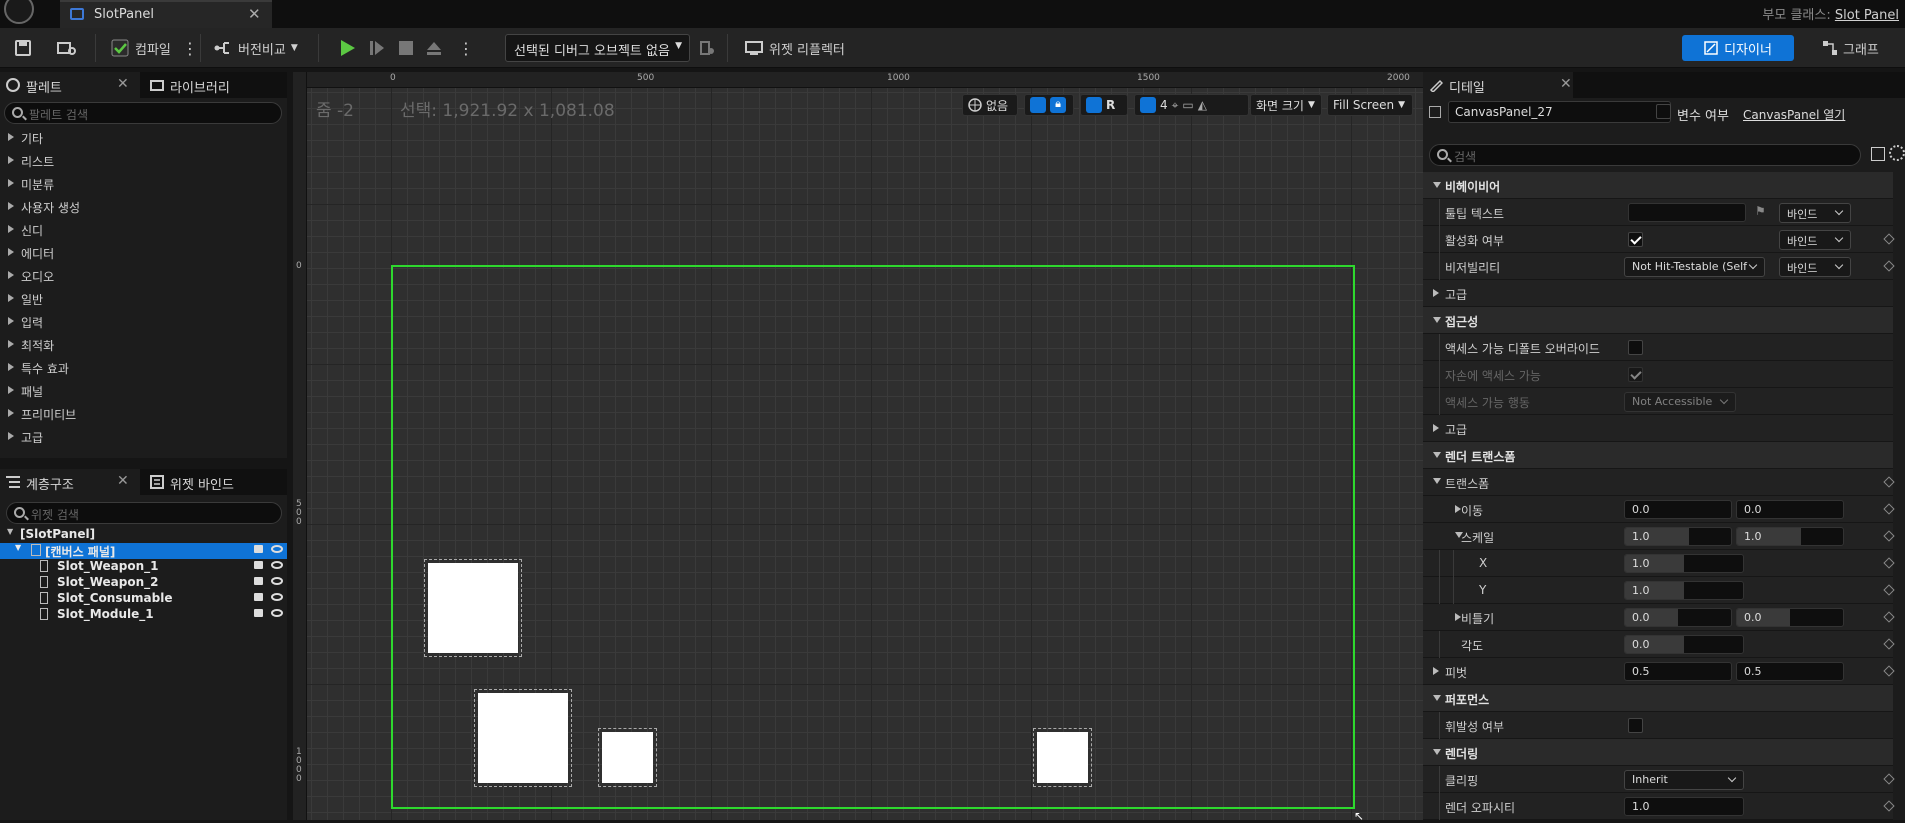 The height and width of the screenshot is (823, 1905). Describe the element at coordinates (143, 252) in the screenshot. I see `palette-category: 에디터` at that location.